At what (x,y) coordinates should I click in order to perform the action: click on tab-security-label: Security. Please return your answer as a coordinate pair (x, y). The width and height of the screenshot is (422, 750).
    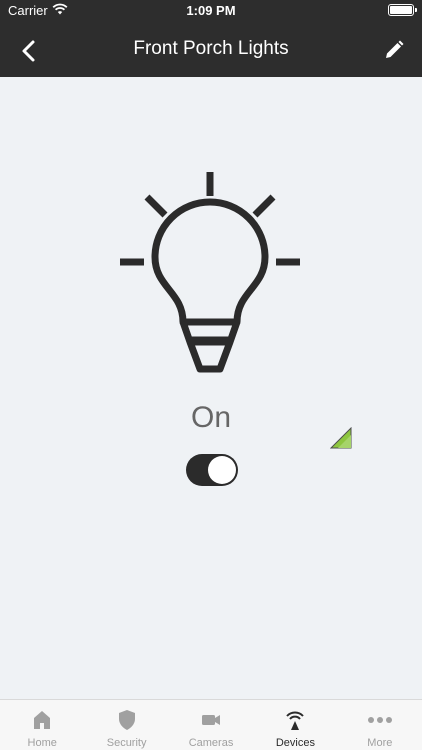
    Looking at the image, I should click on (126, 743).